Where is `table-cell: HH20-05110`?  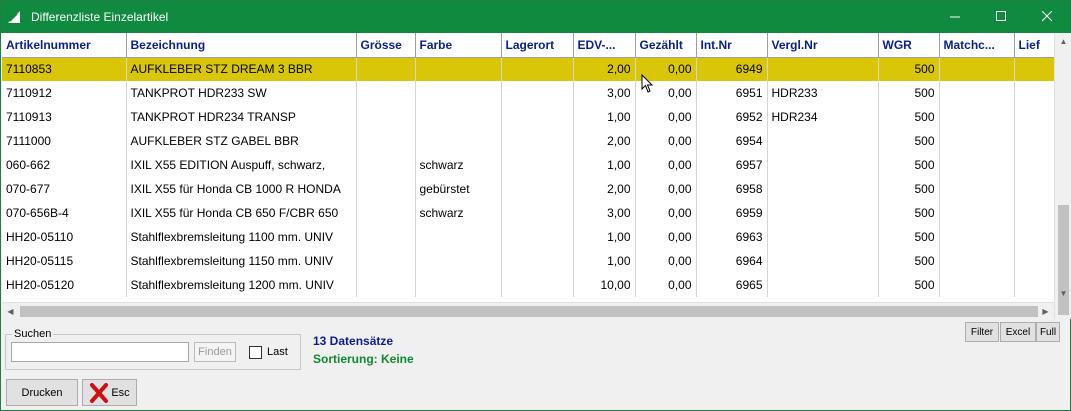
table-cell: HH20-05110 is located at coordinates (64, 237).